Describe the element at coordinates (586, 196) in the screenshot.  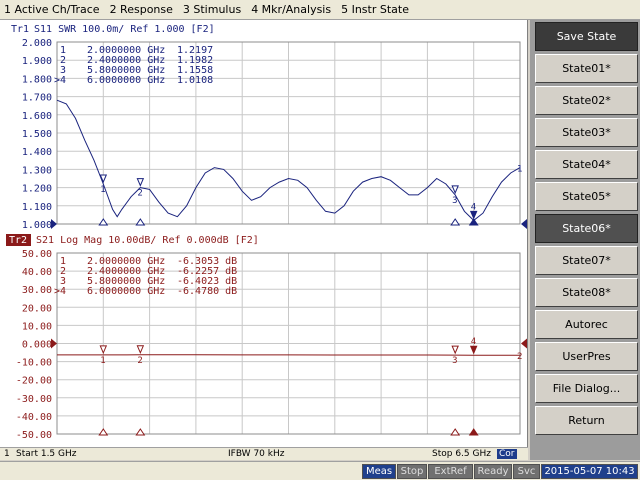
I see `softkey-state05: State05*` at that location.